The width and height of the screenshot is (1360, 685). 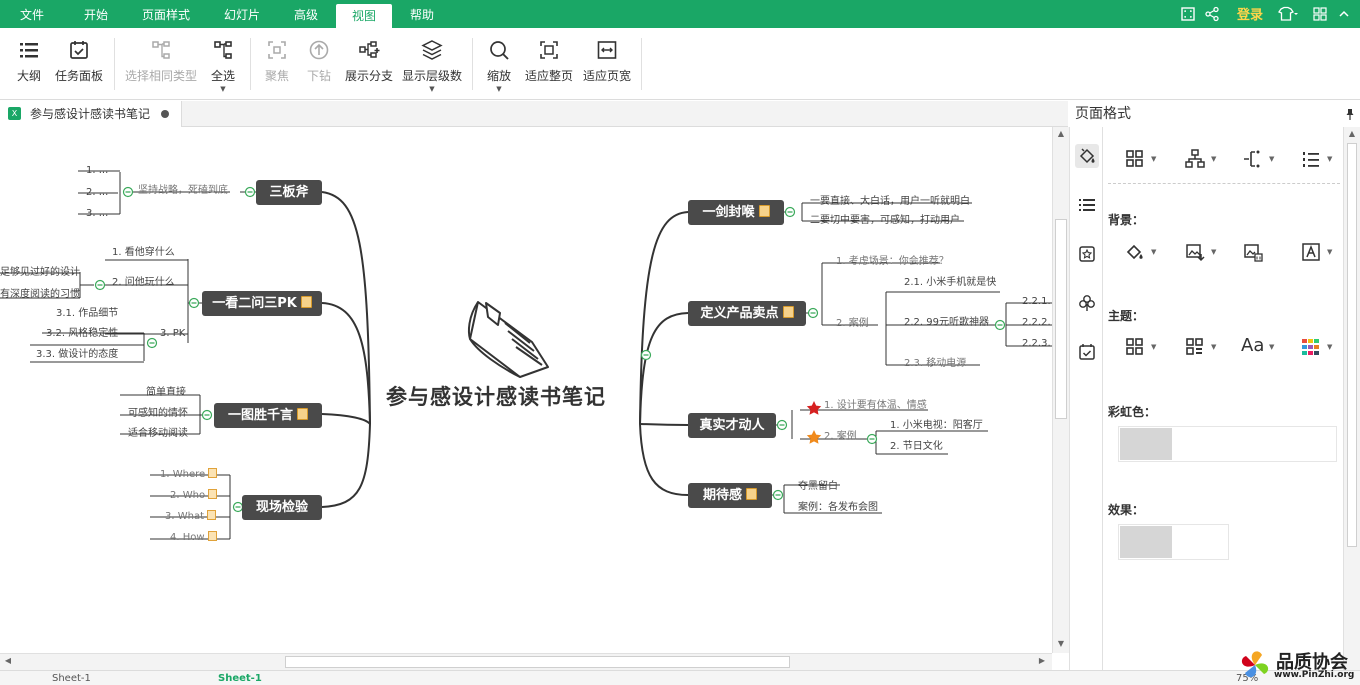 I want to click on central-topic: 参与感设计感读书笔记, so click(x=496, y=396).